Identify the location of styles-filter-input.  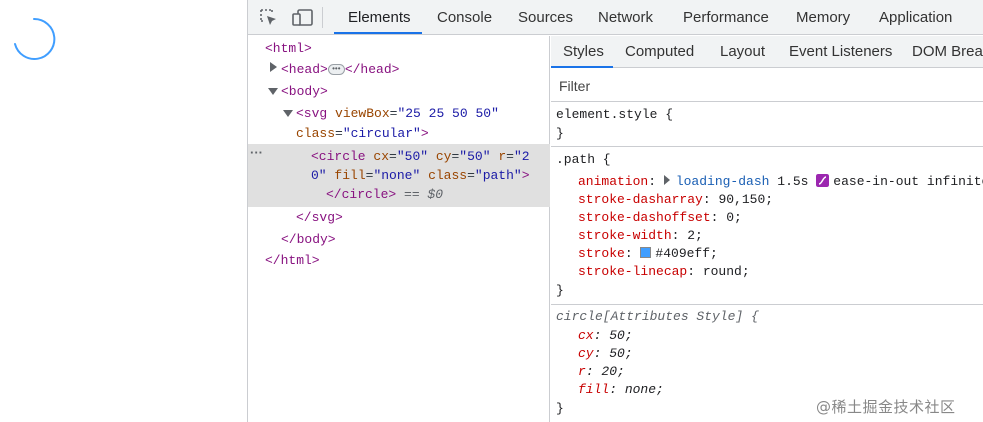
(709, 86).